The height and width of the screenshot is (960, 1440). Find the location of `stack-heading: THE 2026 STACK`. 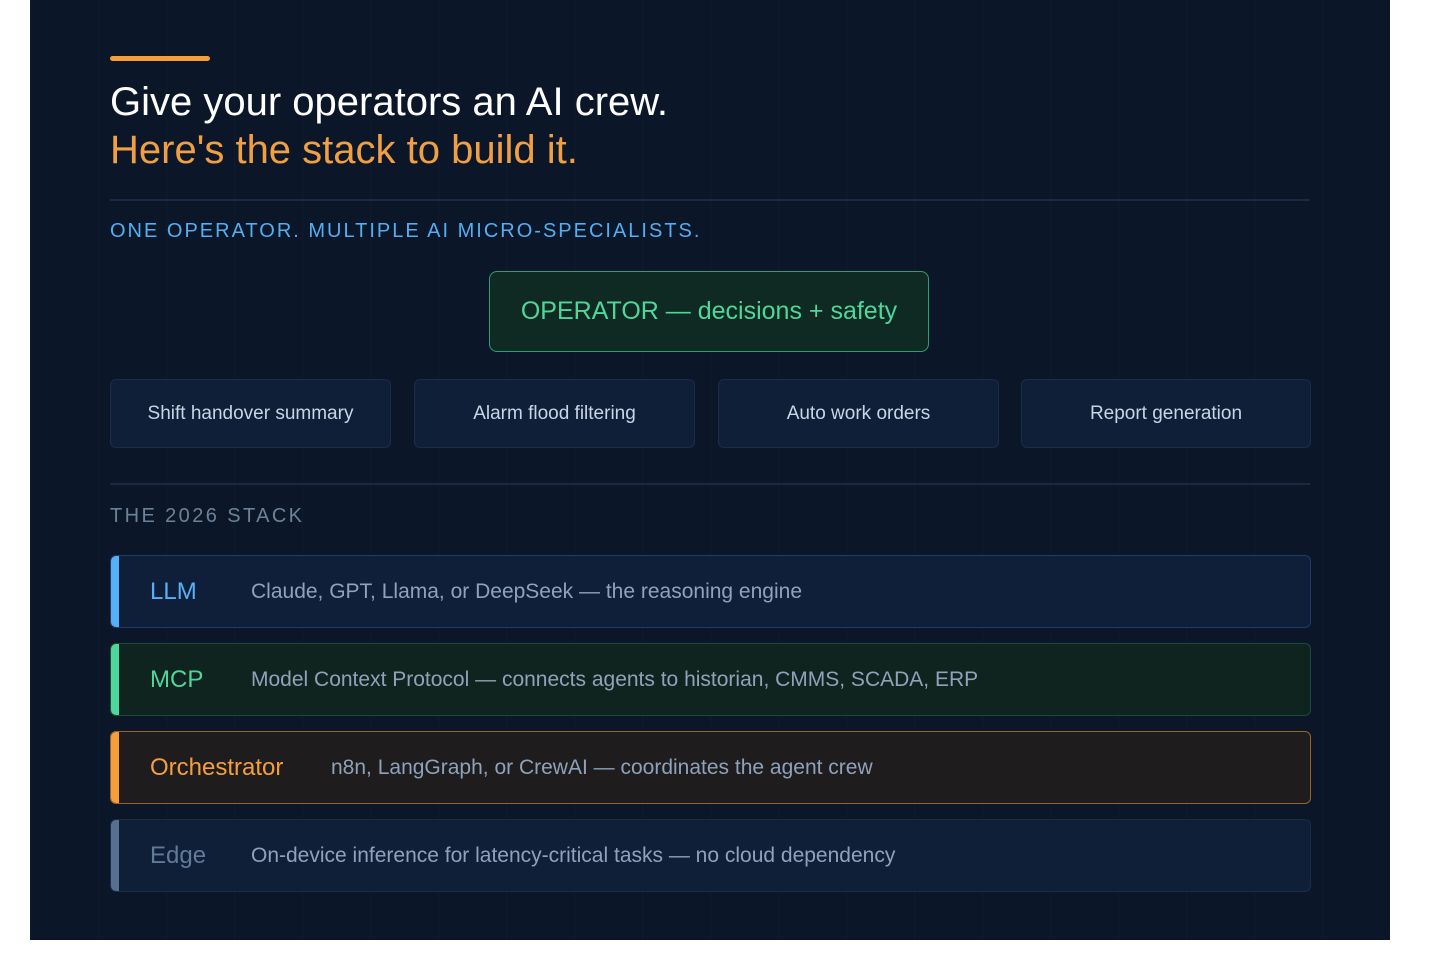

stack-heading: THE 2026 STACK is located at coordinates (207, 516).